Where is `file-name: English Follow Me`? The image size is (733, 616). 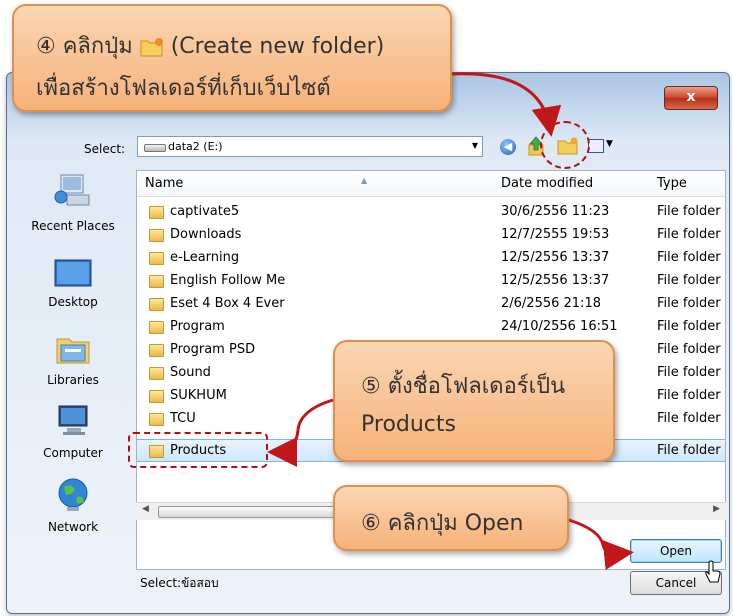 file-name: English Follow Me is located at coordinates (228, 280).